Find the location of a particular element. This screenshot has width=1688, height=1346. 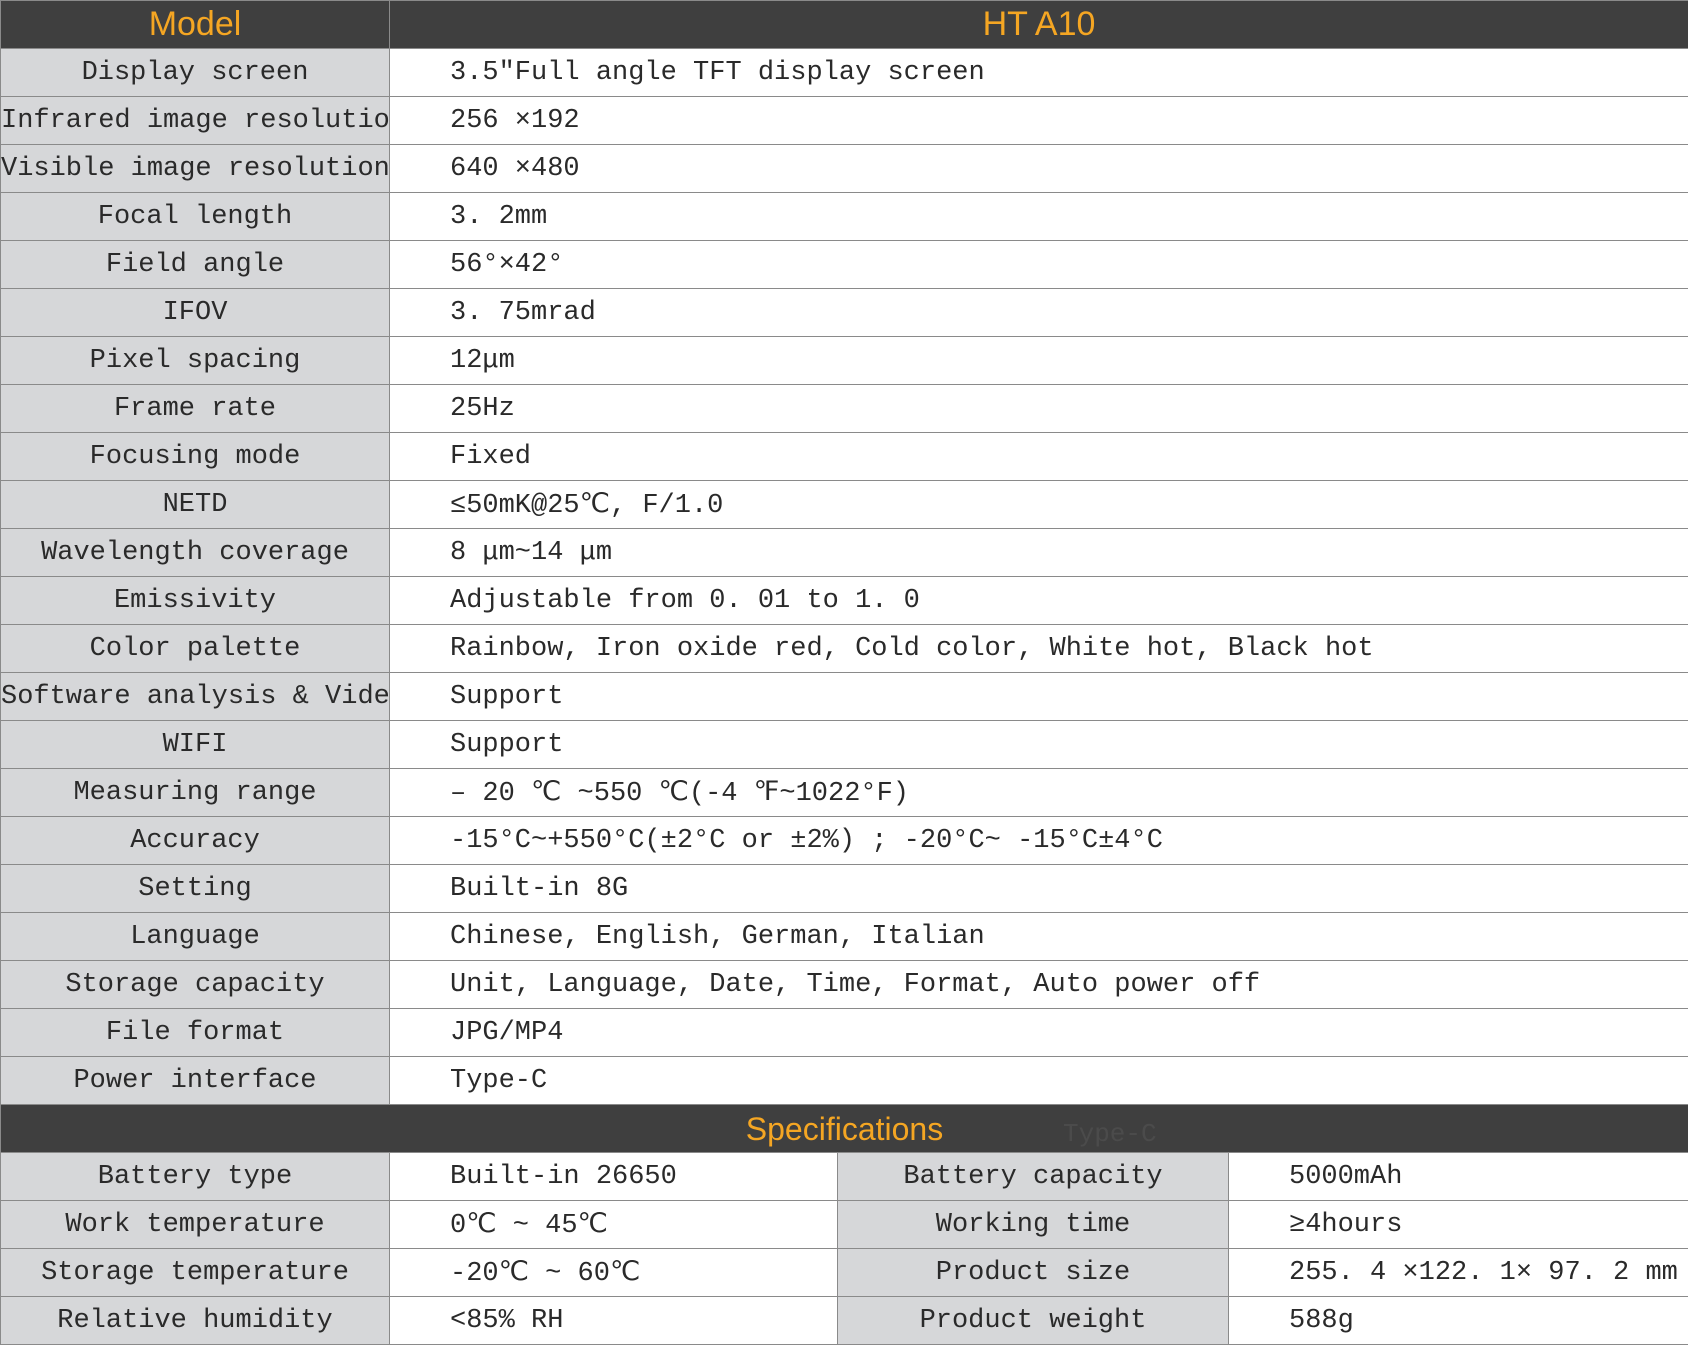

table-row: Emissivity Adjustable from 0. 01 to 1. 0 is located at coordinates (844, 600).